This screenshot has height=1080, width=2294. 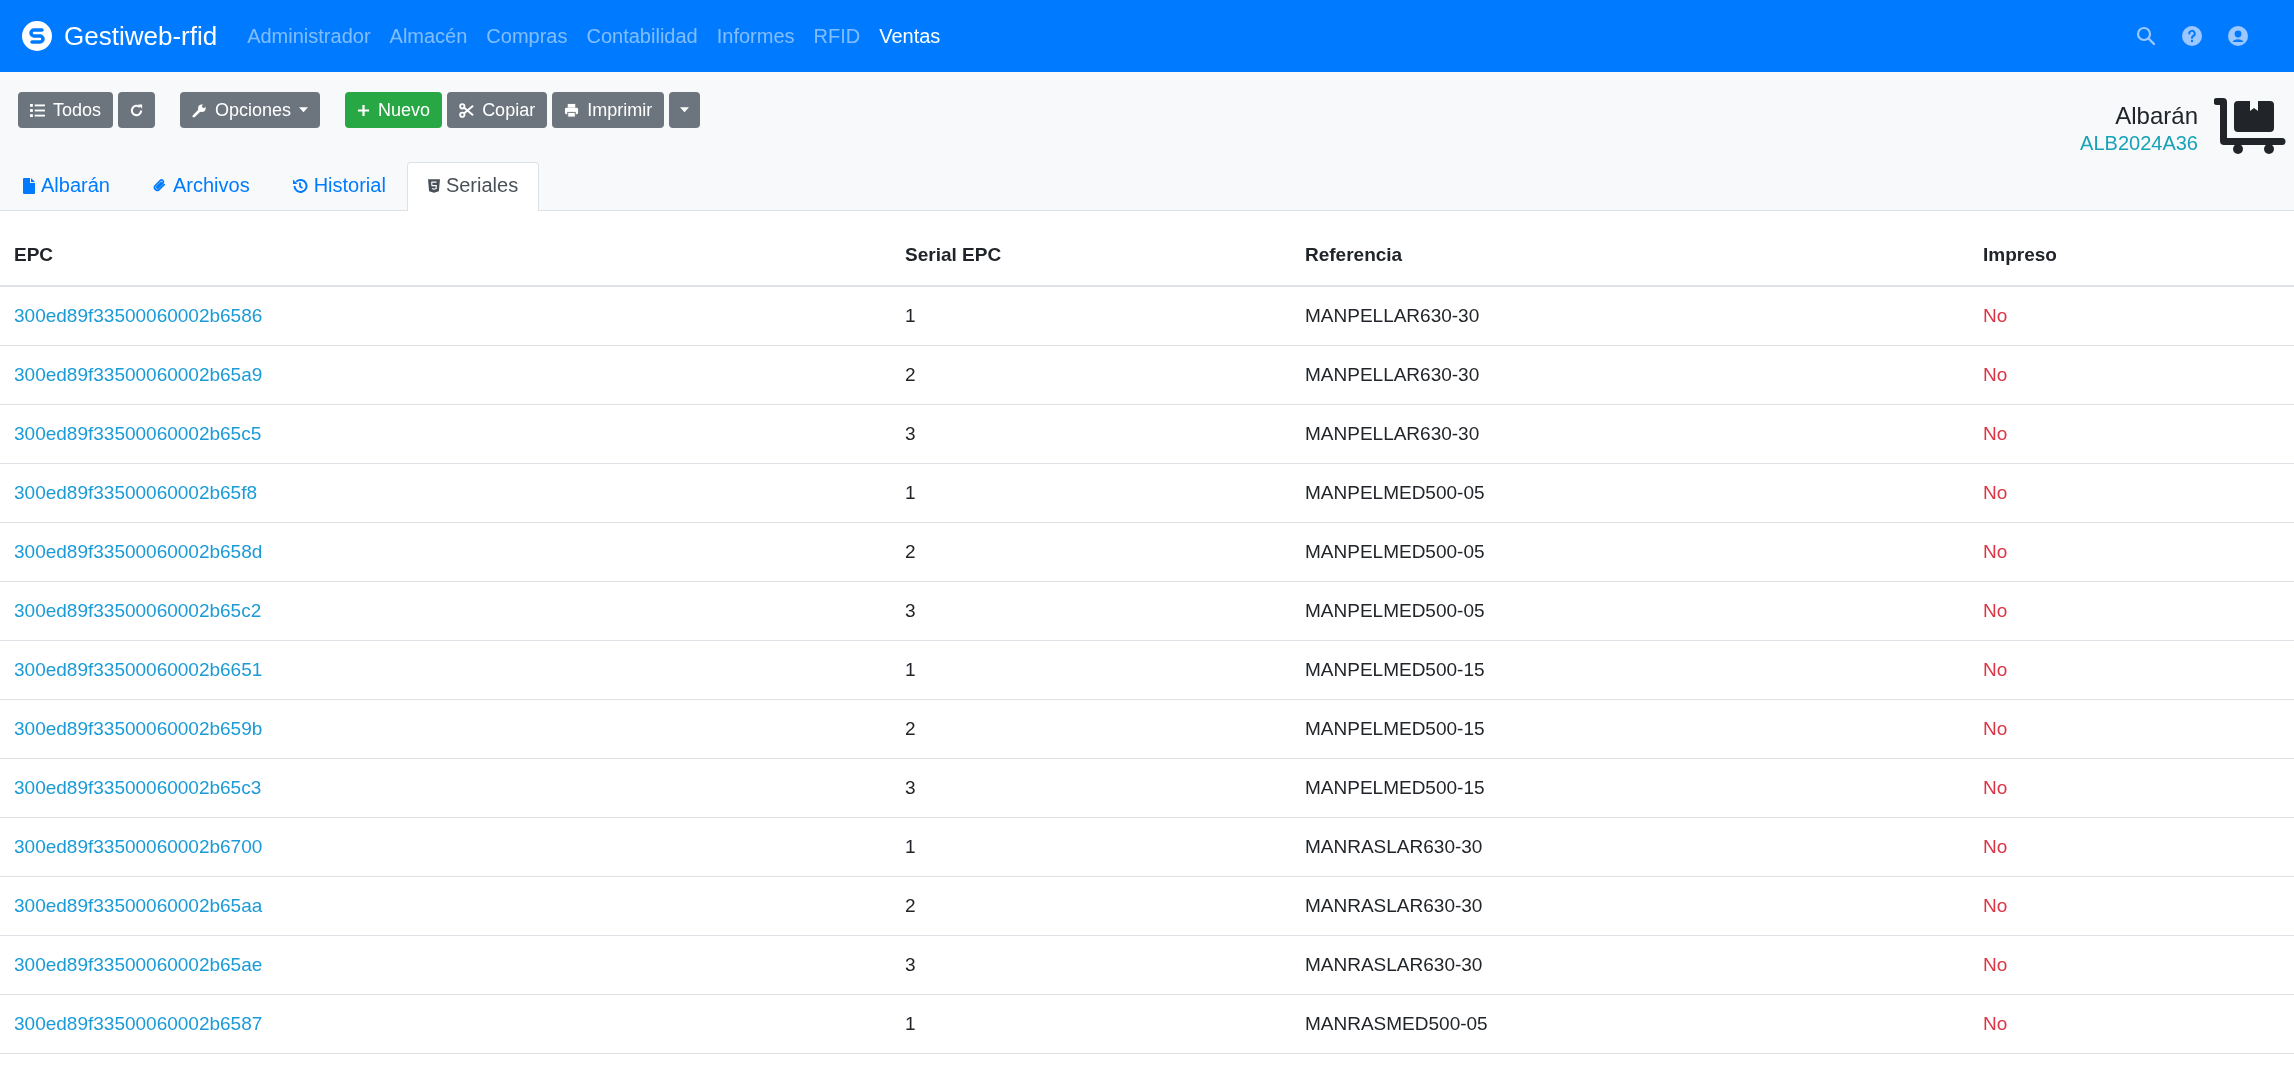 What do you see at coordinates (159, 185) in the screenshot?
I see `paperclip-icon` at bounding box center [159, 185].